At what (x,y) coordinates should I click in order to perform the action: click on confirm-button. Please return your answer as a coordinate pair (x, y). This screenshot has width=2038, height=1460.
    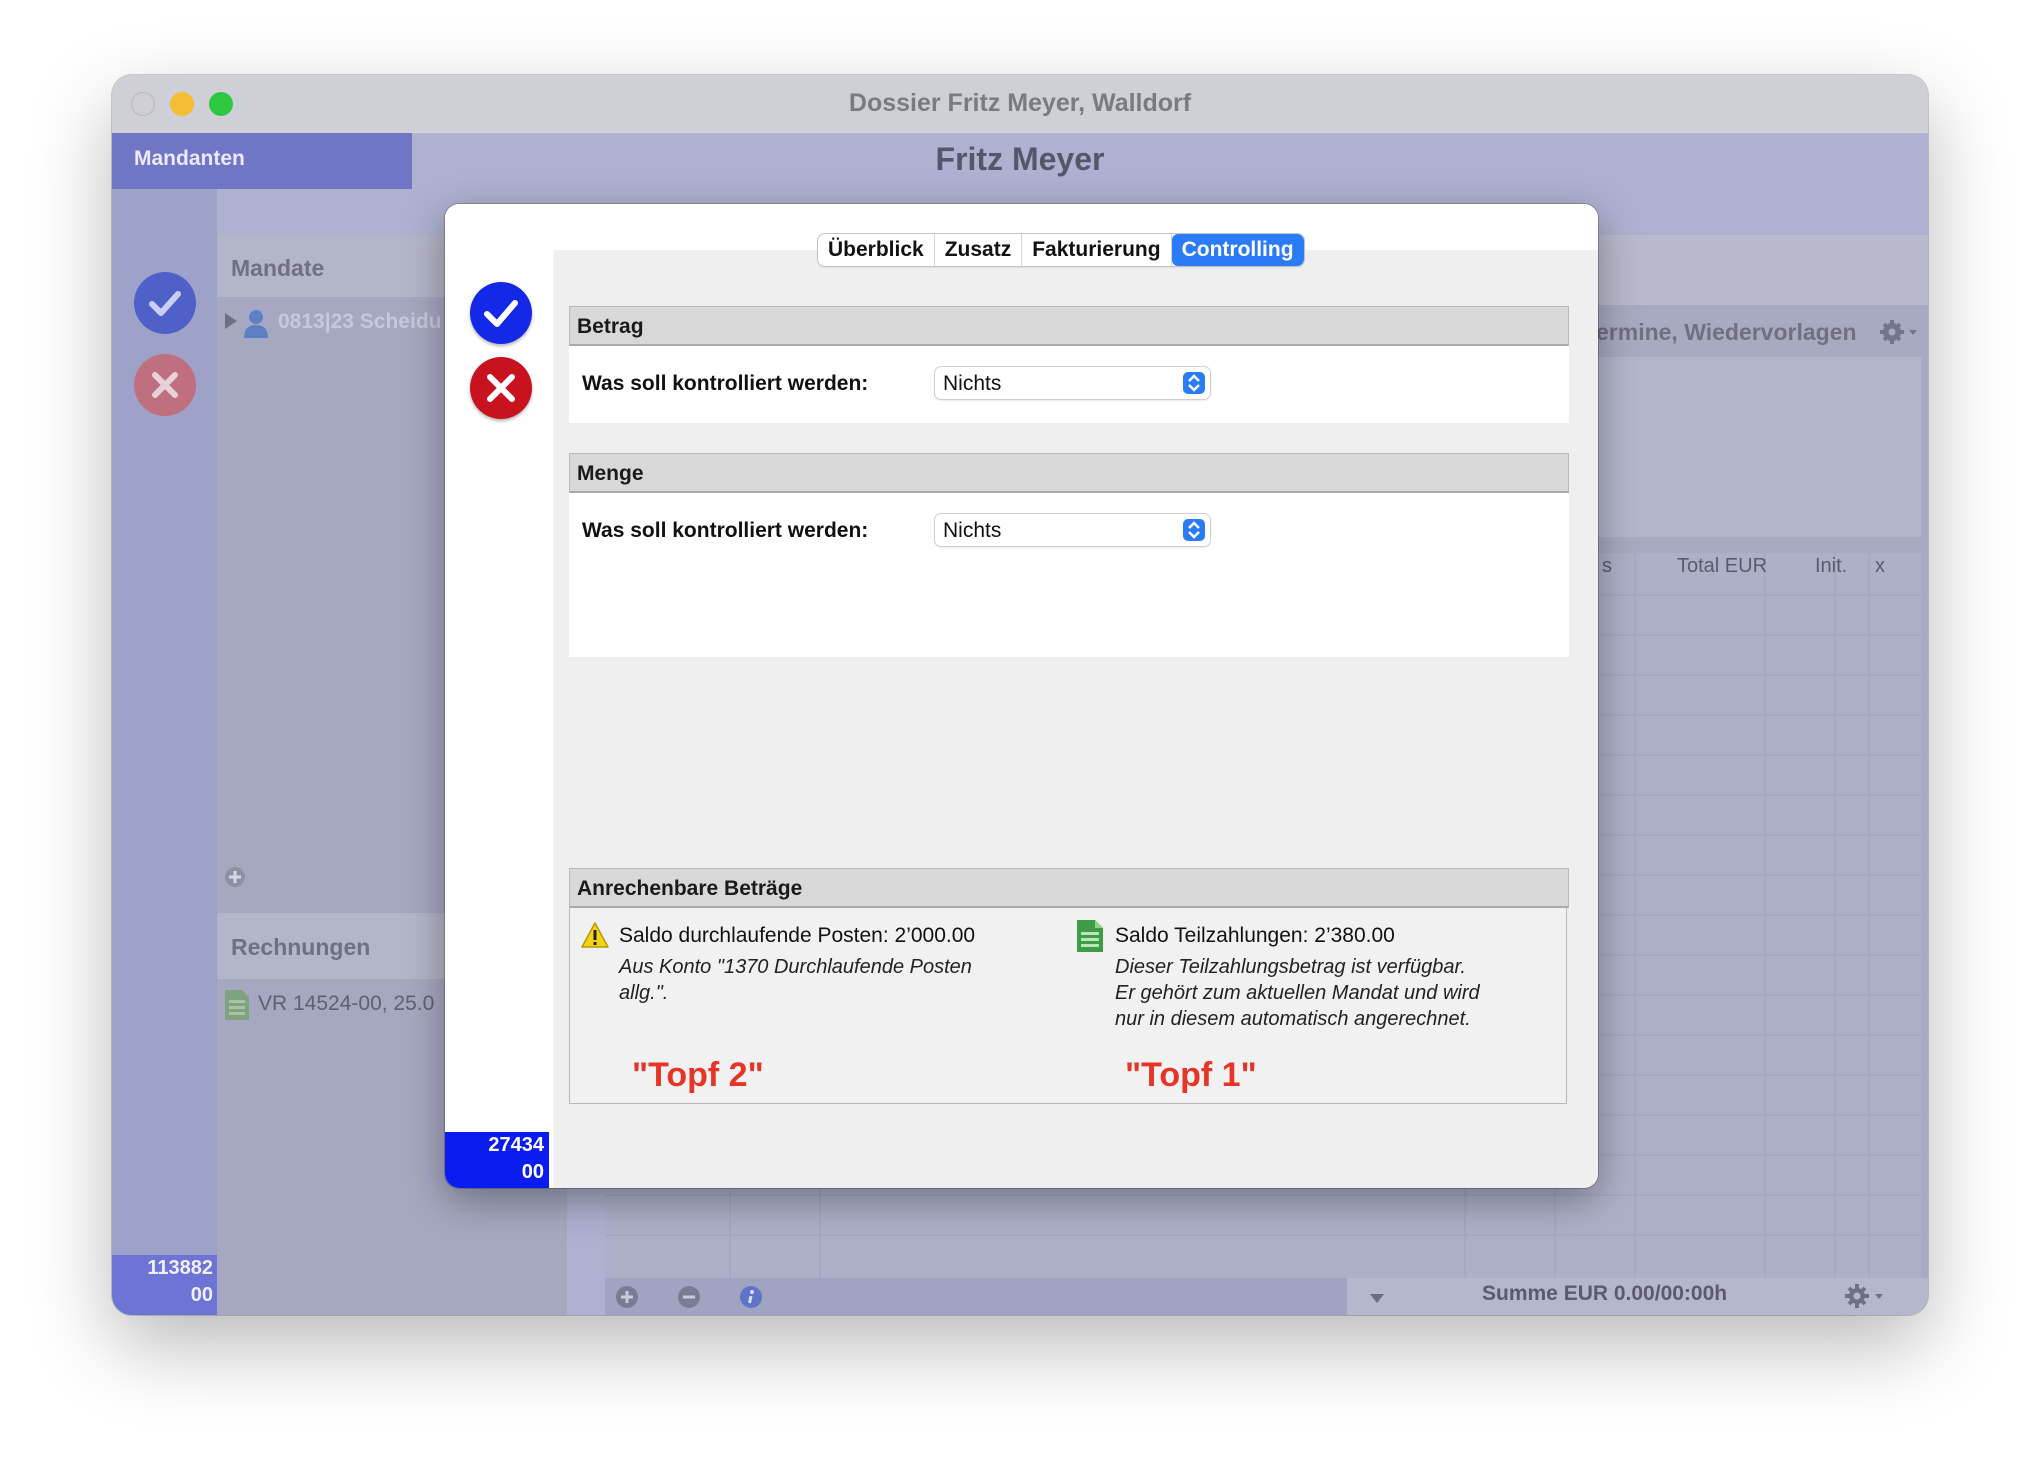
    Looking at the image, I should click on (501, 313).